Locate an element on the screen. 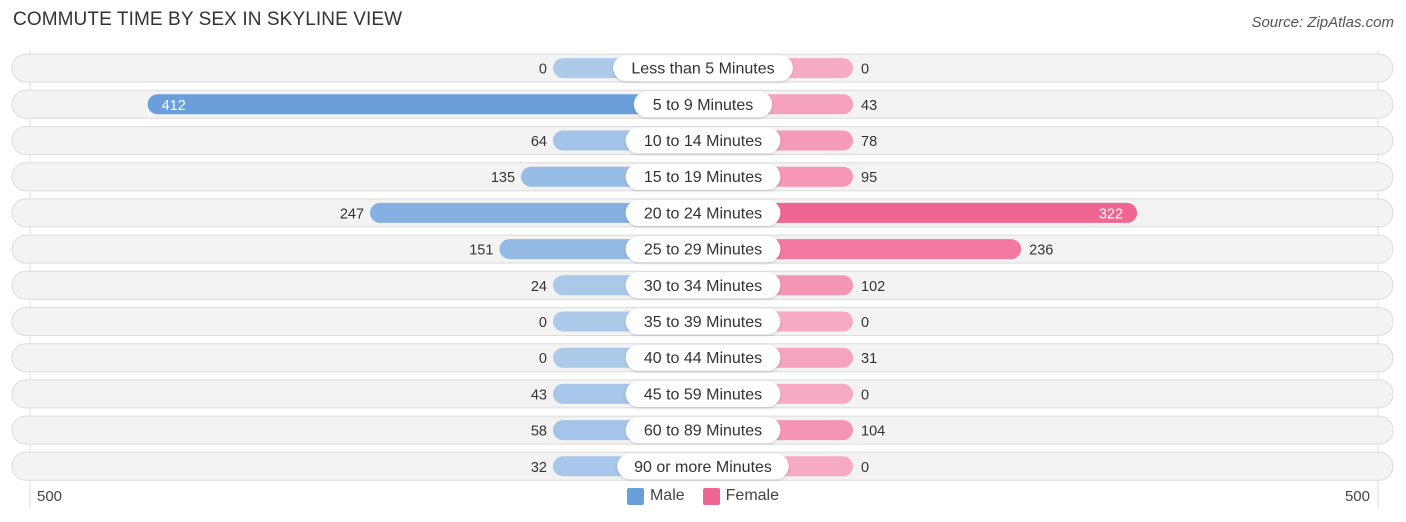 The height and width of the screenshot is (522, 1406). category-label: 15 to 19 Minutes is located at coordinates (703, 177).